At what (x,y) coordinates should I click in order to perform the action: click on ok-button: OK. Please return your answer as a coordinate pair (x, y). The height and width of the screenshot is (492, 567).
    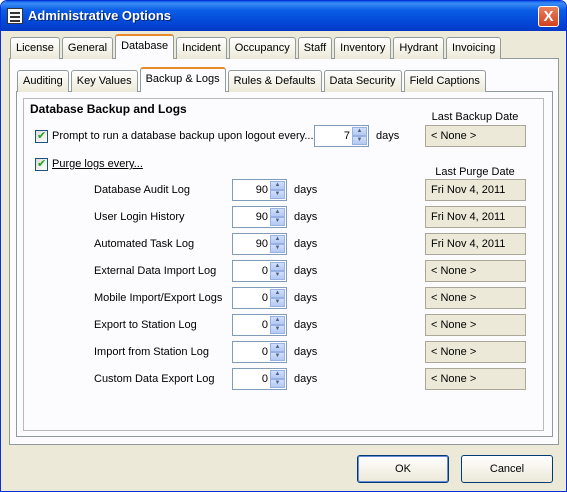
    Looking at the image, I should click on (403, 469).